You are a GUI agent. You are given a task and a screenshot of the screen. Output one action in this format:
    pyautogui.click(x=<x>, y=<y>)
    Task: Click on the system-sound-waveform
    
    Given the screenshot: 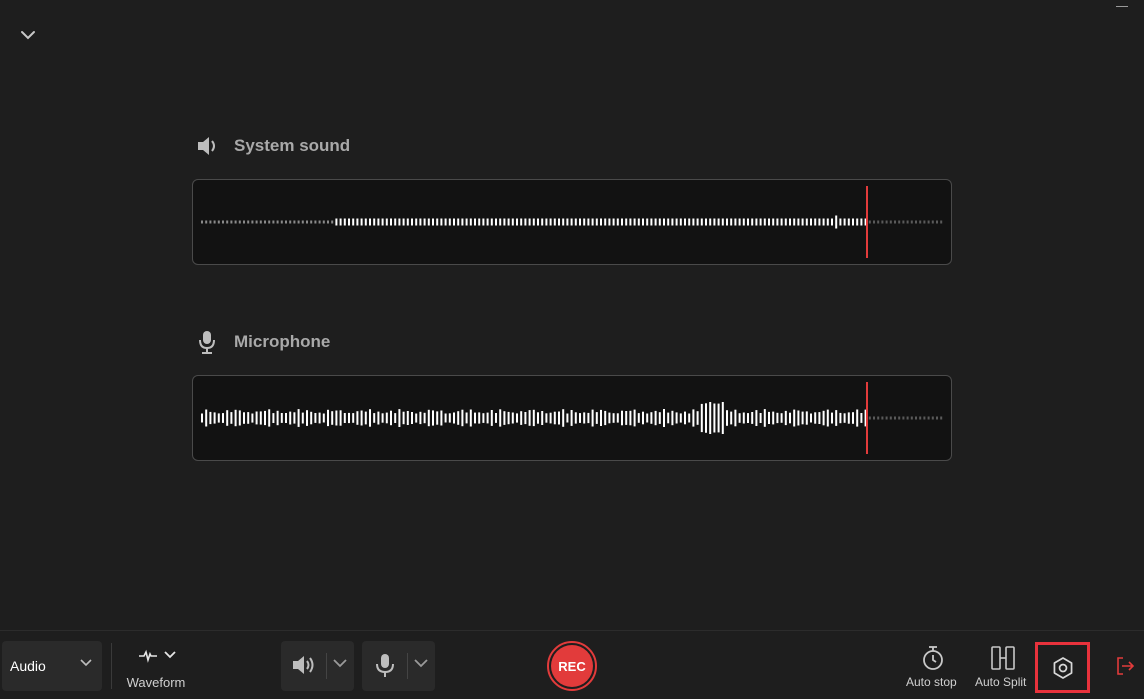 What is the action you would take?
    pyautogui.click(x=572, y=222)
    